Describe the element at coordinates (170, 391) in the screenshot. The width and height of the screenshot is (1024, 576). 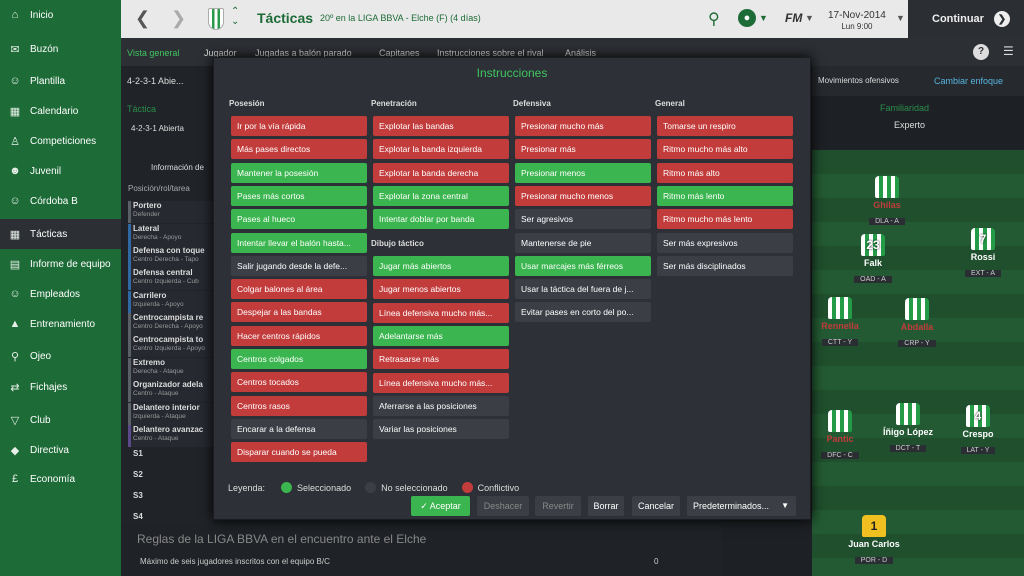
I see `role-row: Organizador adela Centro - Ataque` at that location.